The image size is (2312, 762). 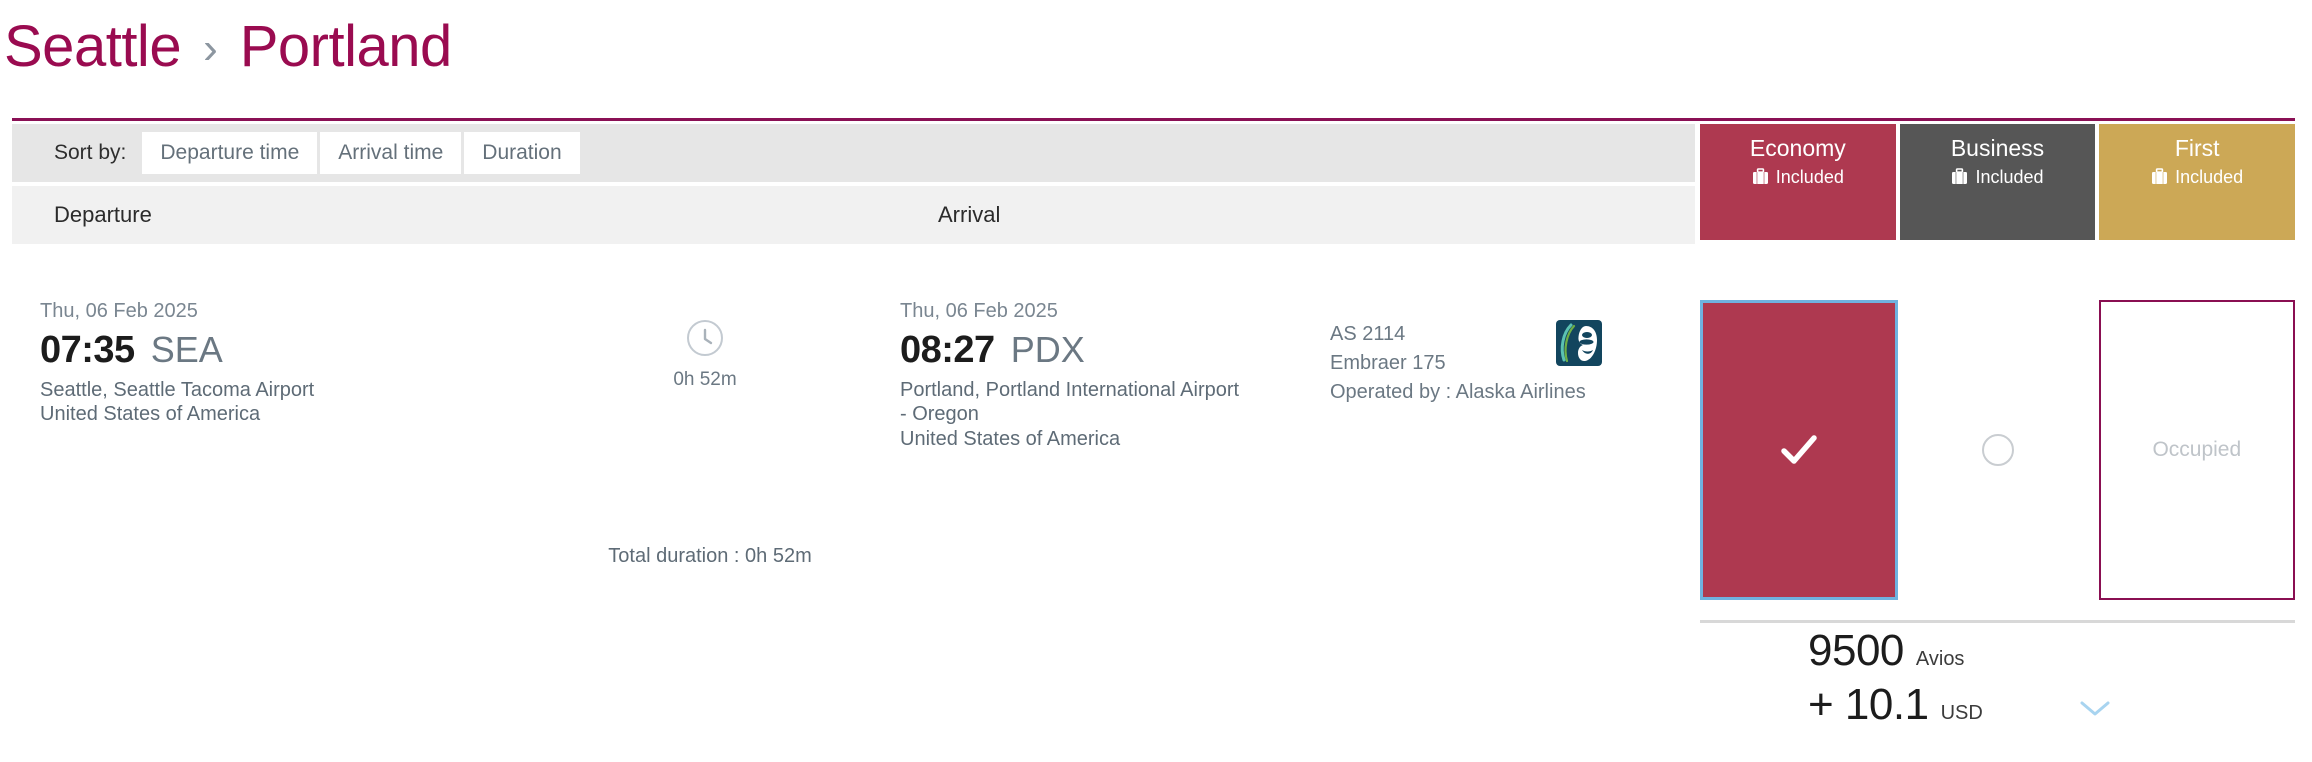 I want to click on origin-city: Seattle, so click(x=93, y=46).